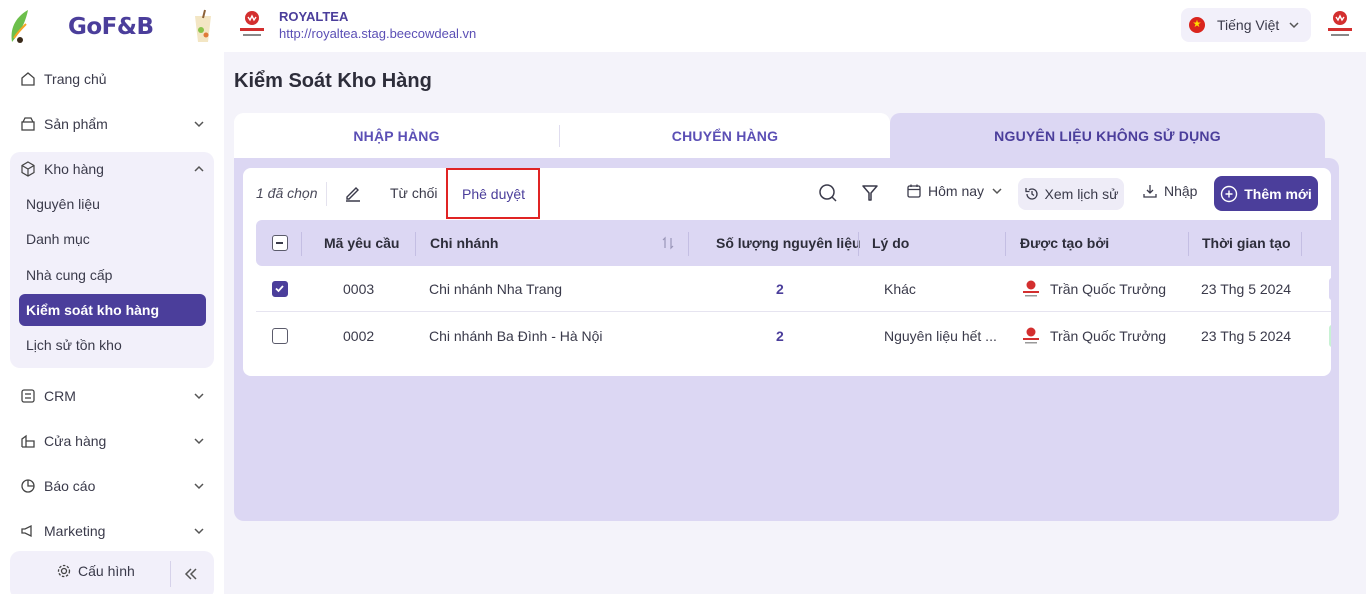 Image resolution: width=1366 pixels, height=594 pixels. Describe the element at coordinates (75, 441) in the screenshot. I see `sidebar-item-label: Cửa hàng` at that location.